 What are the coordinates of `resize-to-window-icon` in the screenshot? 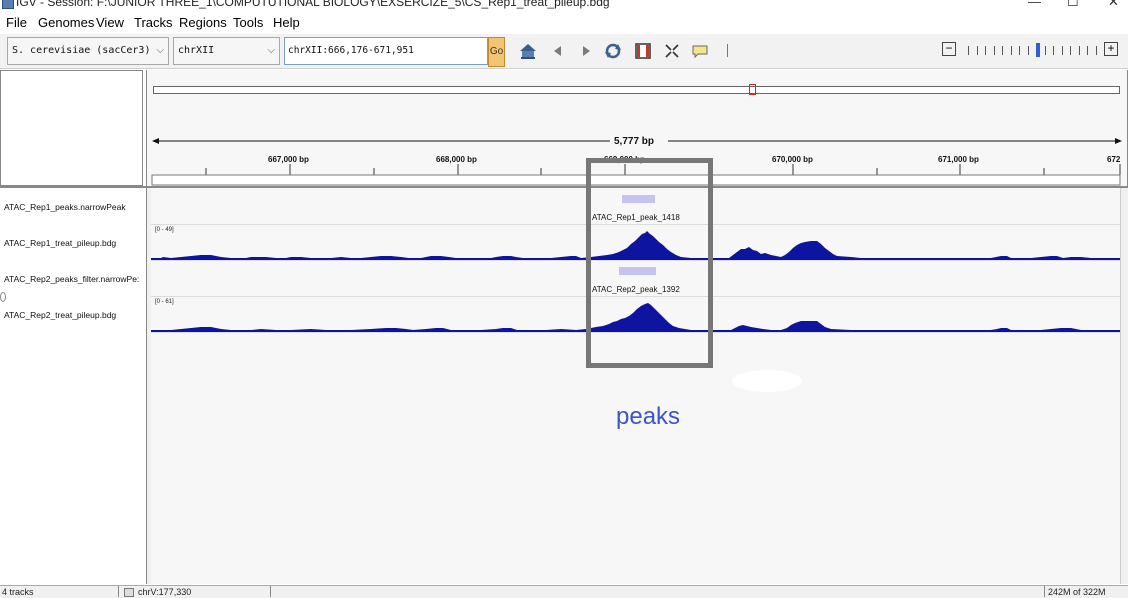 It's located at (672, 51).